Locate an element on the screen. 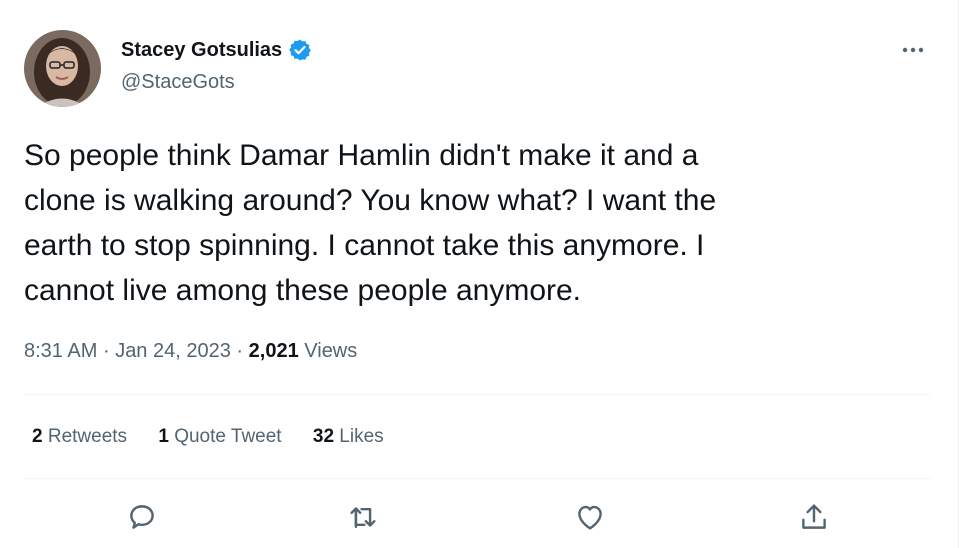  tweet-meta: 8:31 AM · Jan 24, 2023 · 2,021 Views is located at coordinates (190, 351).